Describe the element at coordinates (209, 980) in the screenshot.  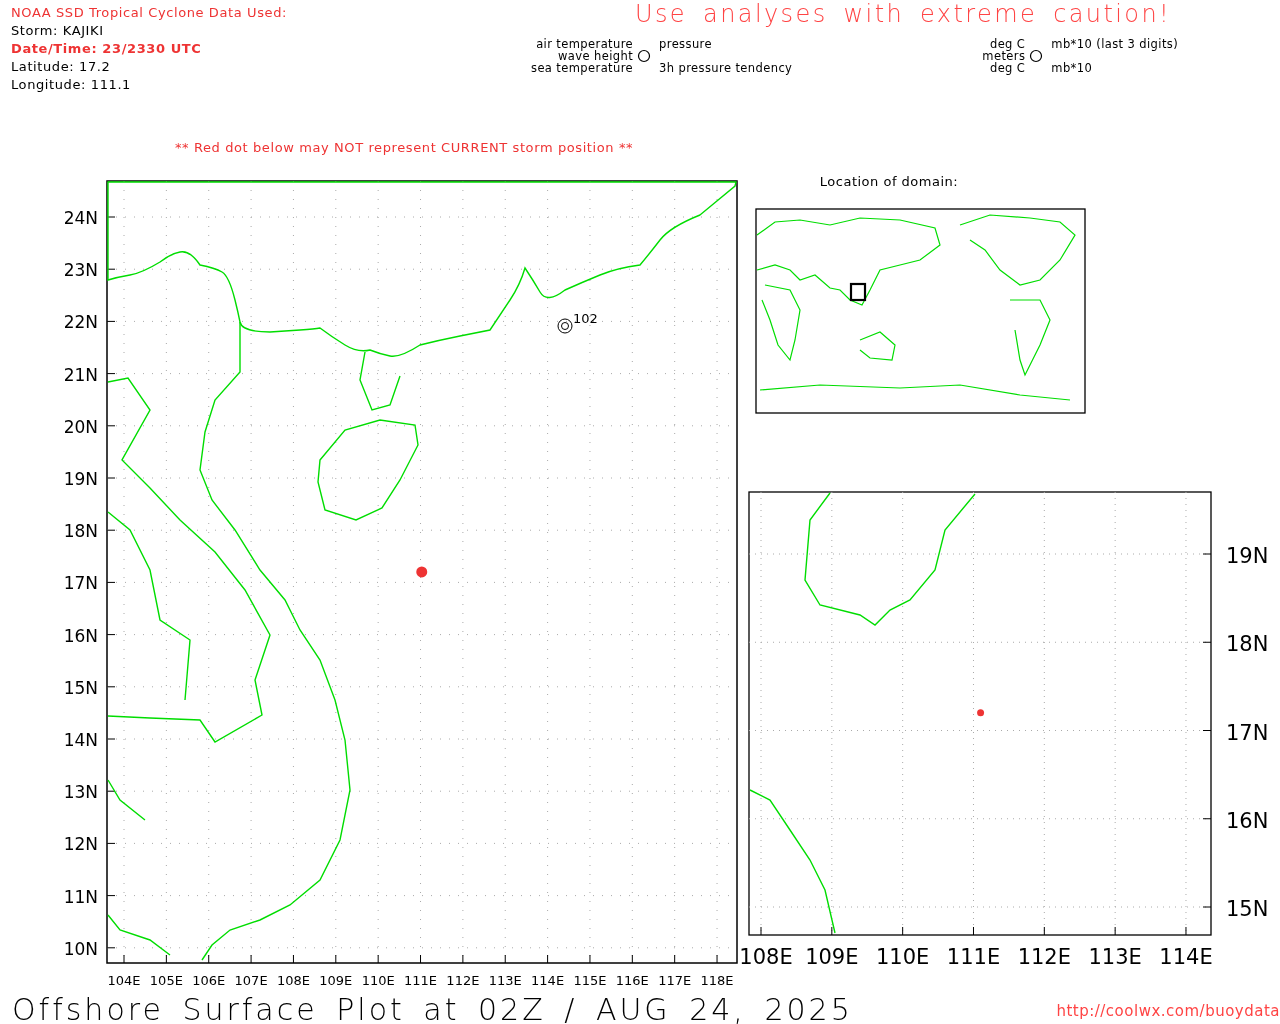
I see `longitude-label: 106E` at that location.